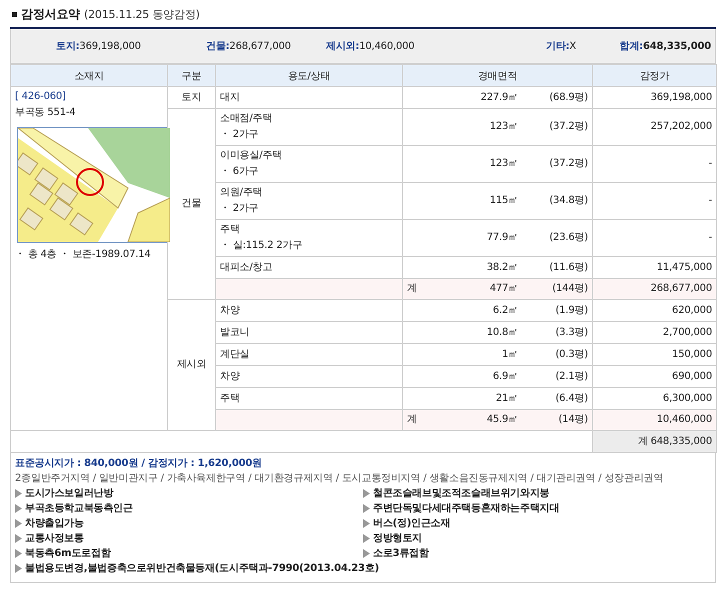 The width and height of the screenshot is (720, 604). I want to click on use-label: 이미용실/주택, so click(251, 156).